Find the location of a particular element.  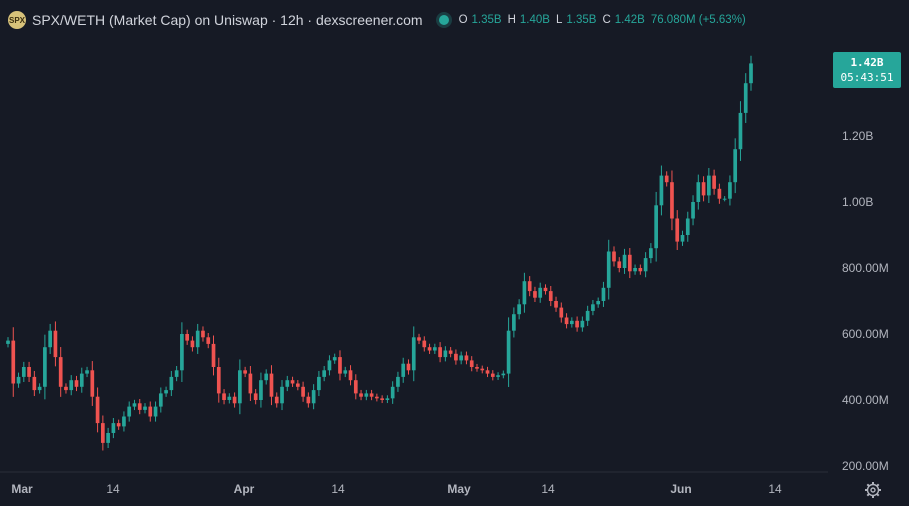

token-logo-icon: SPX is located at coordinates (17, 20).